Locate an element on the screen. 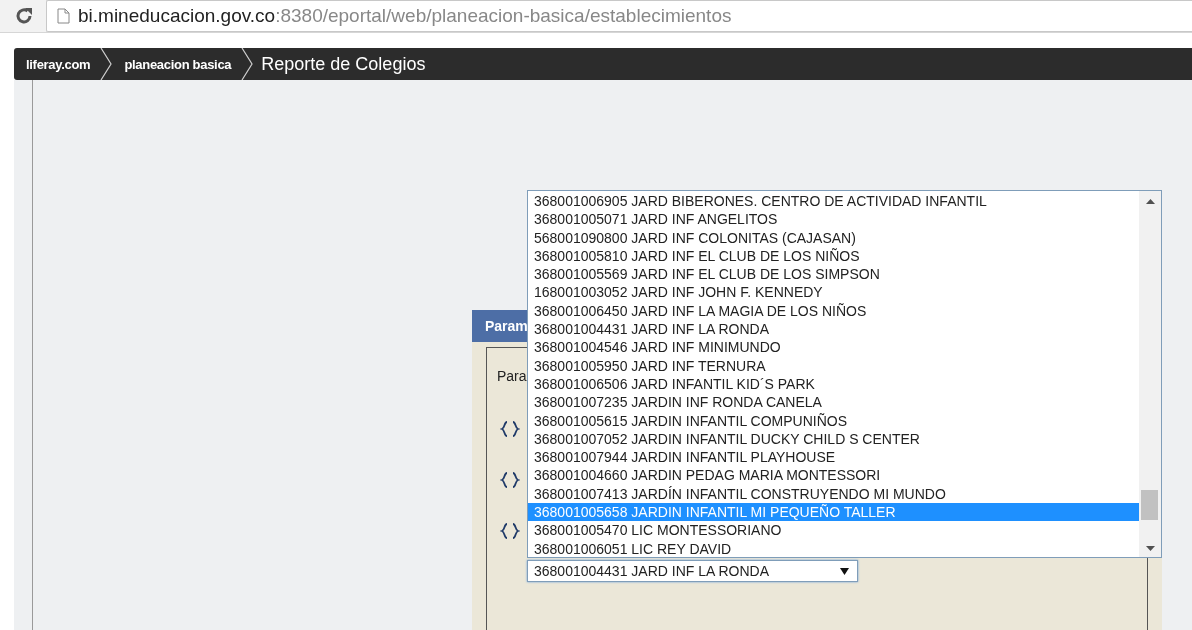 The width and height of the screenshot is (1192, 630). dropdown-option: 368001007944 JARDIN INFANTIL PLAYHOUSE is located at coordinates (833, 457).